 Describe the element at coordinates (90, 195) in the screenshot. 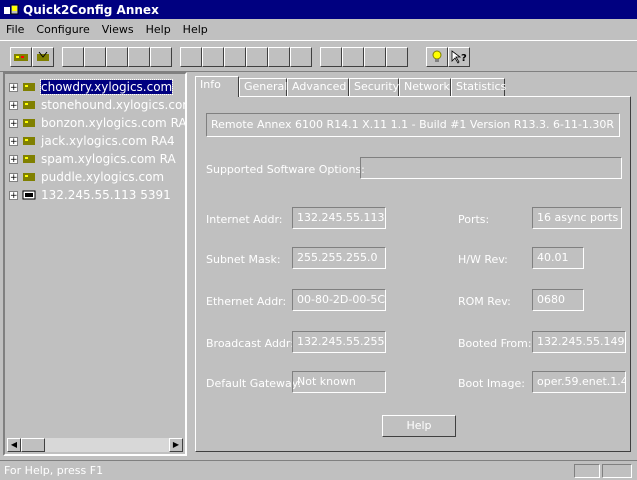

I see `tree-item: + 132.245.55.113 5391` at that location.